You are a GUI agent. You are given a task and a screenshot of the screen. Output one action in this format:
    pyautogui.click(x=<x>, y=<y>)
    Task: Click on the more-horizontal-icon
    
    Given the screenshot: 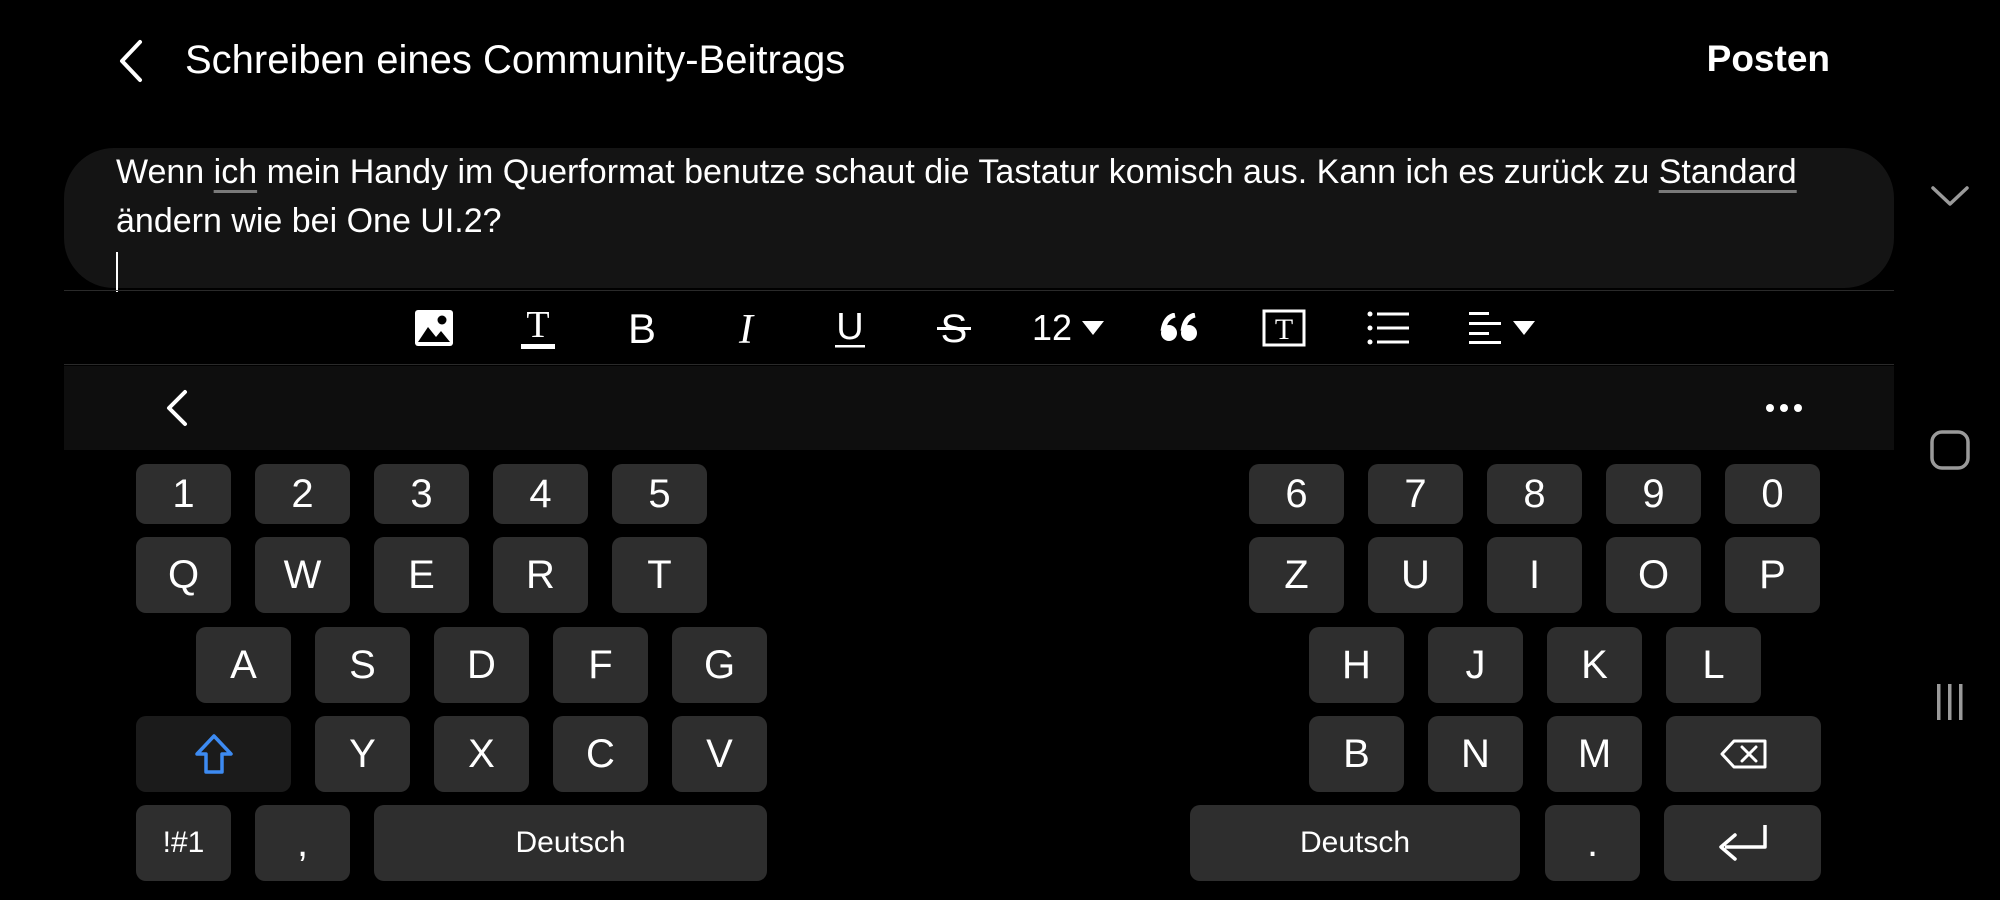 What is the action you would take?
    pyautogui.click(x=1784, y=408)
    